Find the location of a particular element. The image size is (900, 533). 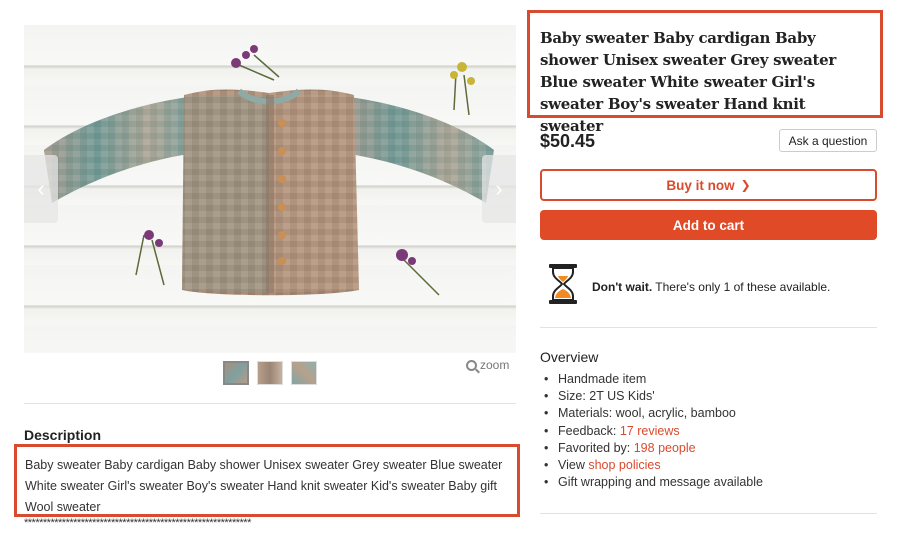

thumbnail-strip is located at coordinates (270, 373).